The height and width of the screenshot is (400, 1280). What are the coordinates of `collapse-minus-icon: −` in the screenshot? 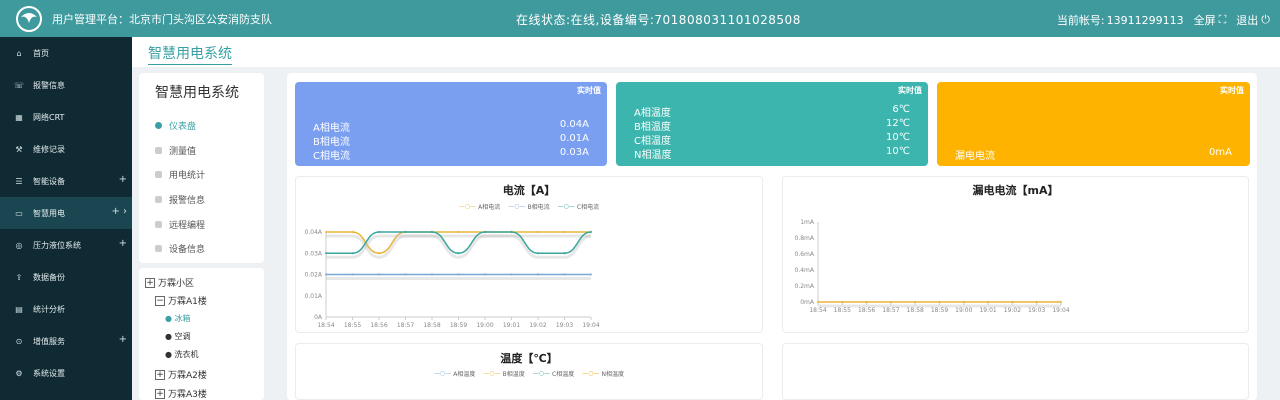 It's located at (160, 300).